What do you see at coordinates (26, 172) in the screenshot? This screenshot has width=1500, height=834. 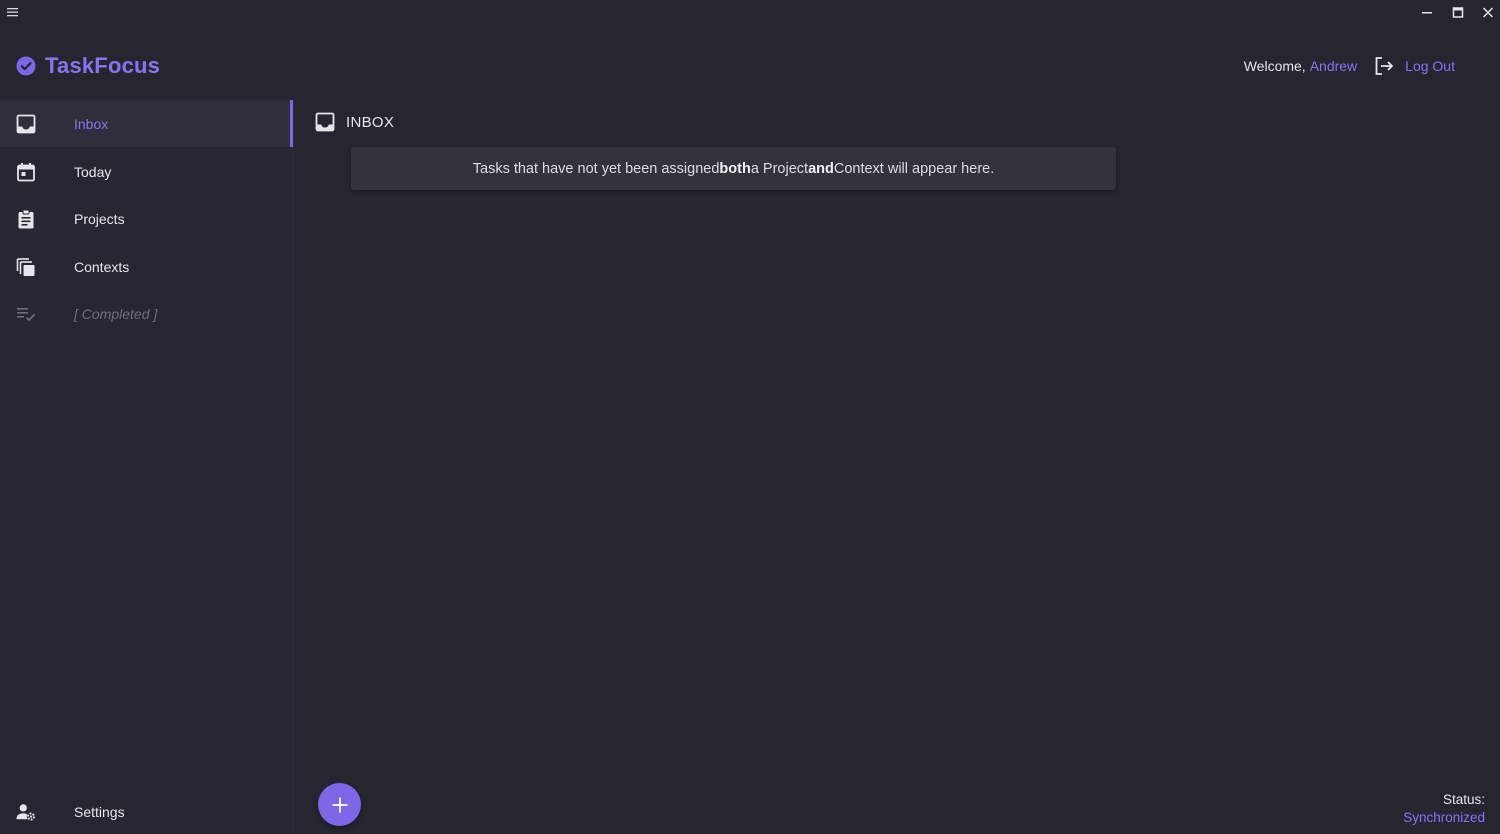 I see `calendar-icon` at bounding box center [26, 172].